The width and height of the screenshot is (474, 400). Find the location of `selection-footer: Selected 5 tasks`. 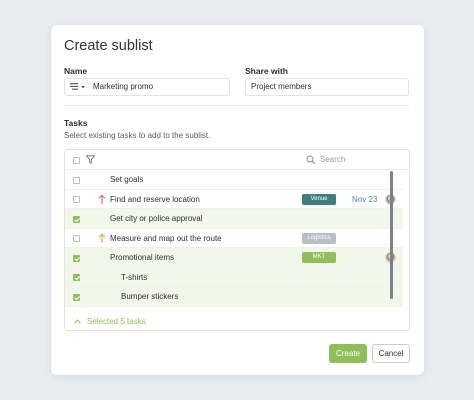

selection-footer: Selected 5 tasks is located at coordinates (237, 321).